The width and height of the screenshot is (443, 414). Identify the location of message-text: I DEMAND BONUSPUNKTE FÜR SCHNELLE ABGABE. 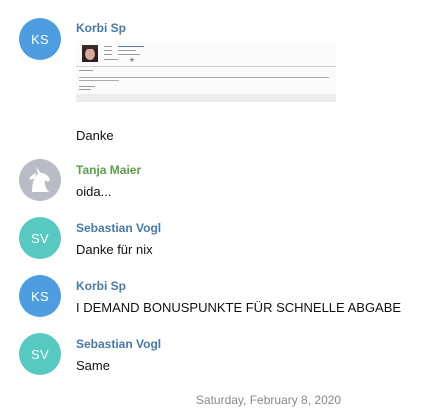
(239, 307).